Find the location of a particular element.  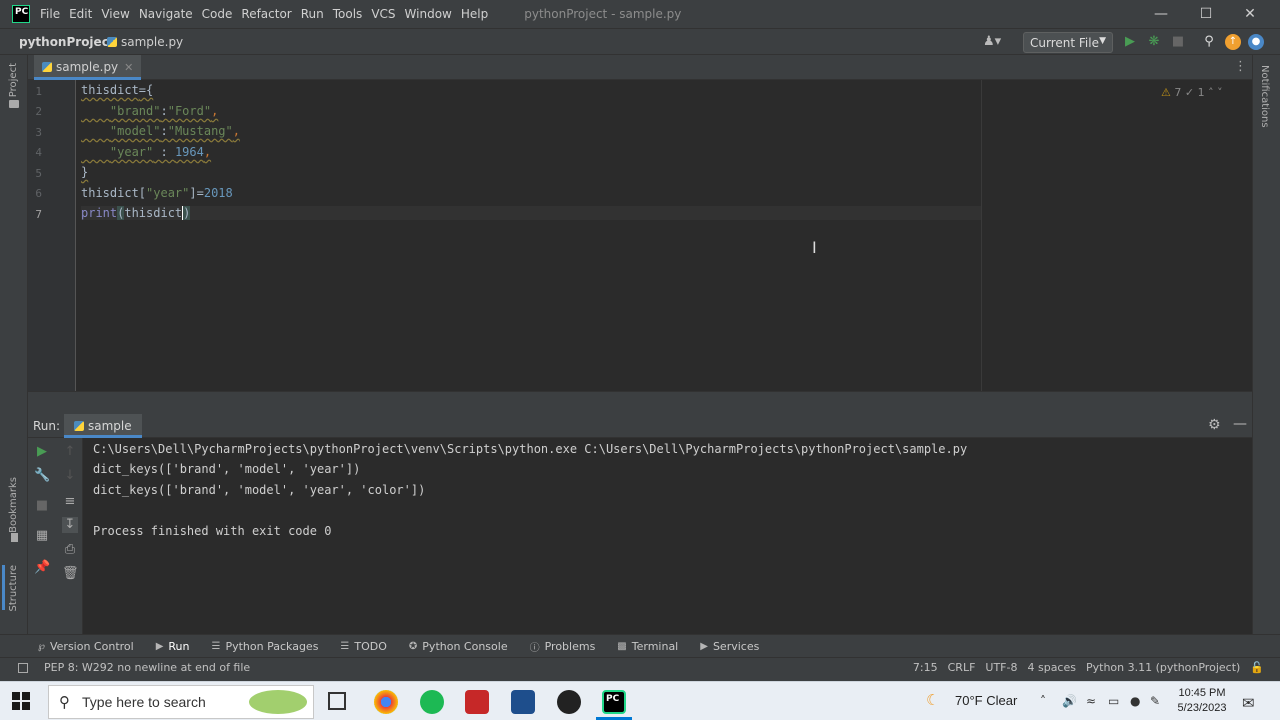

python-interpreter: Python 3.11 (pythonProject) is located at coordinates (1163, 667).